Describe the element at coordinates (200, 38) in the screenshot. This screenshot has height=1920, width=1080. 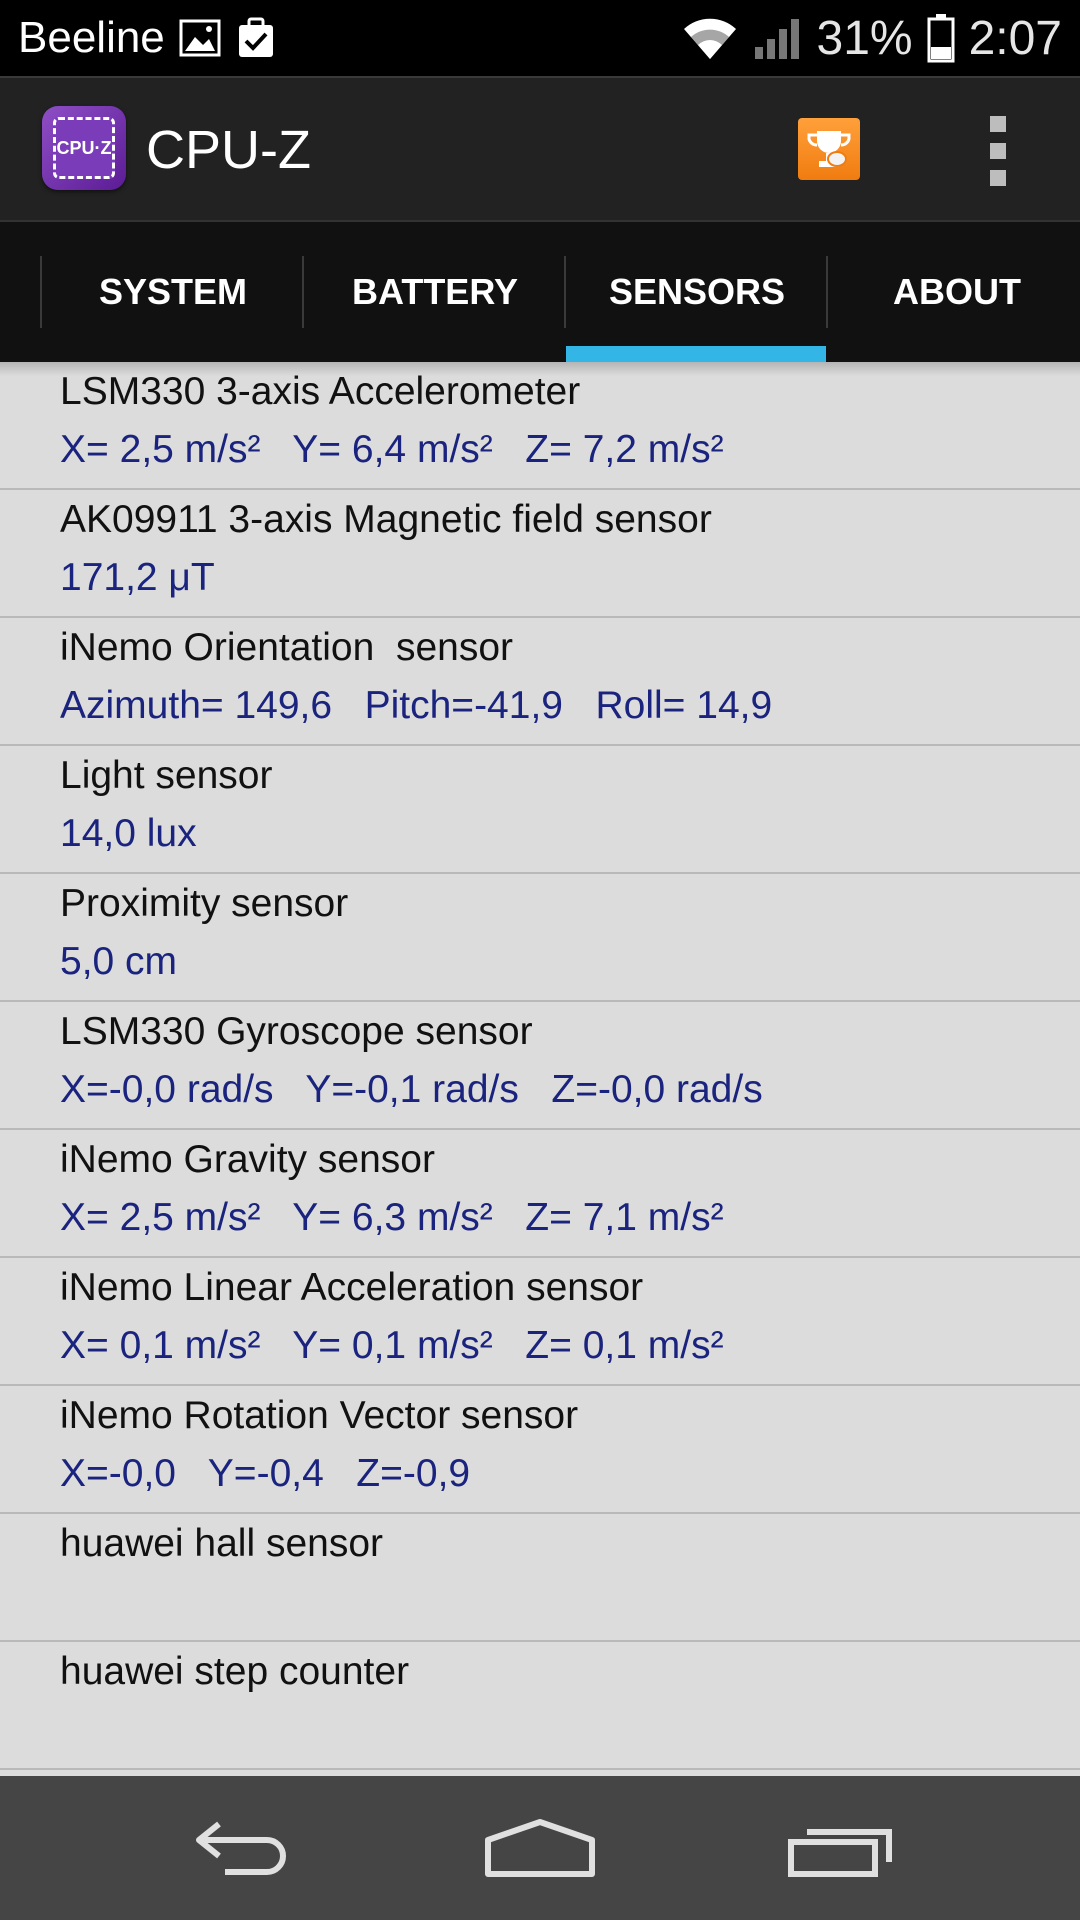
I see `image-icon` at that location.